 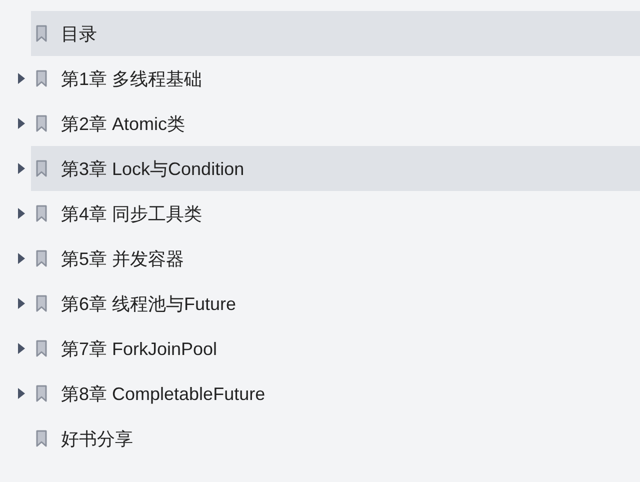 What do you see at coordinates (335, 348) in the screenshot?
I see `bookmark-item: 第7章 ForkJoinPool` at bounding box center [335, 348].